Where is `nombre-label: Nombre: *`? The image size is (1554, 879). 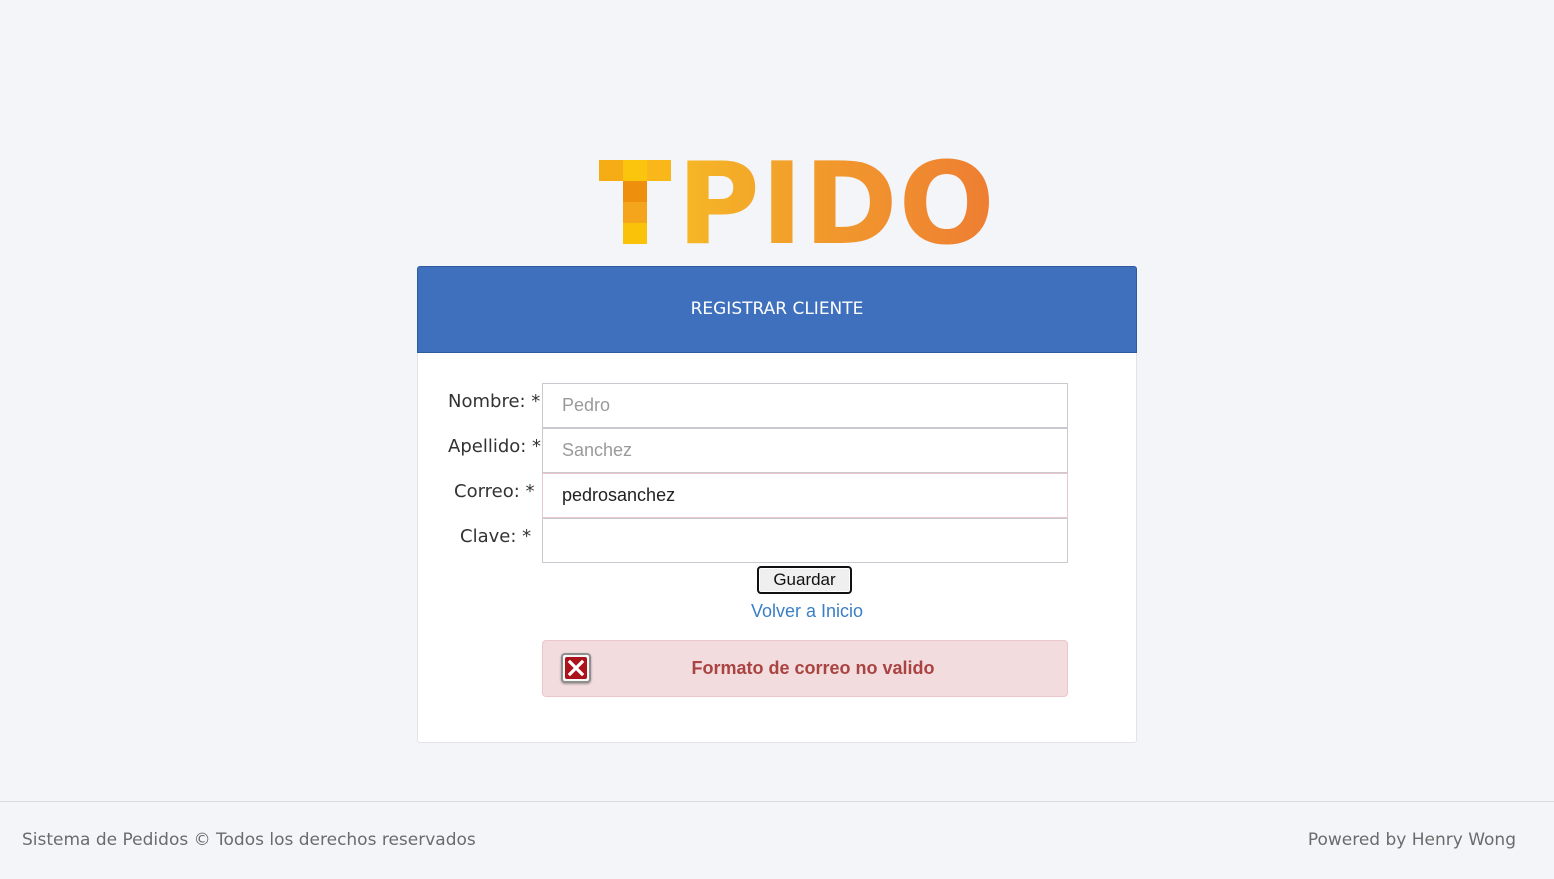 nombre-label: Nombre: * is located at coordinates (494, 401).